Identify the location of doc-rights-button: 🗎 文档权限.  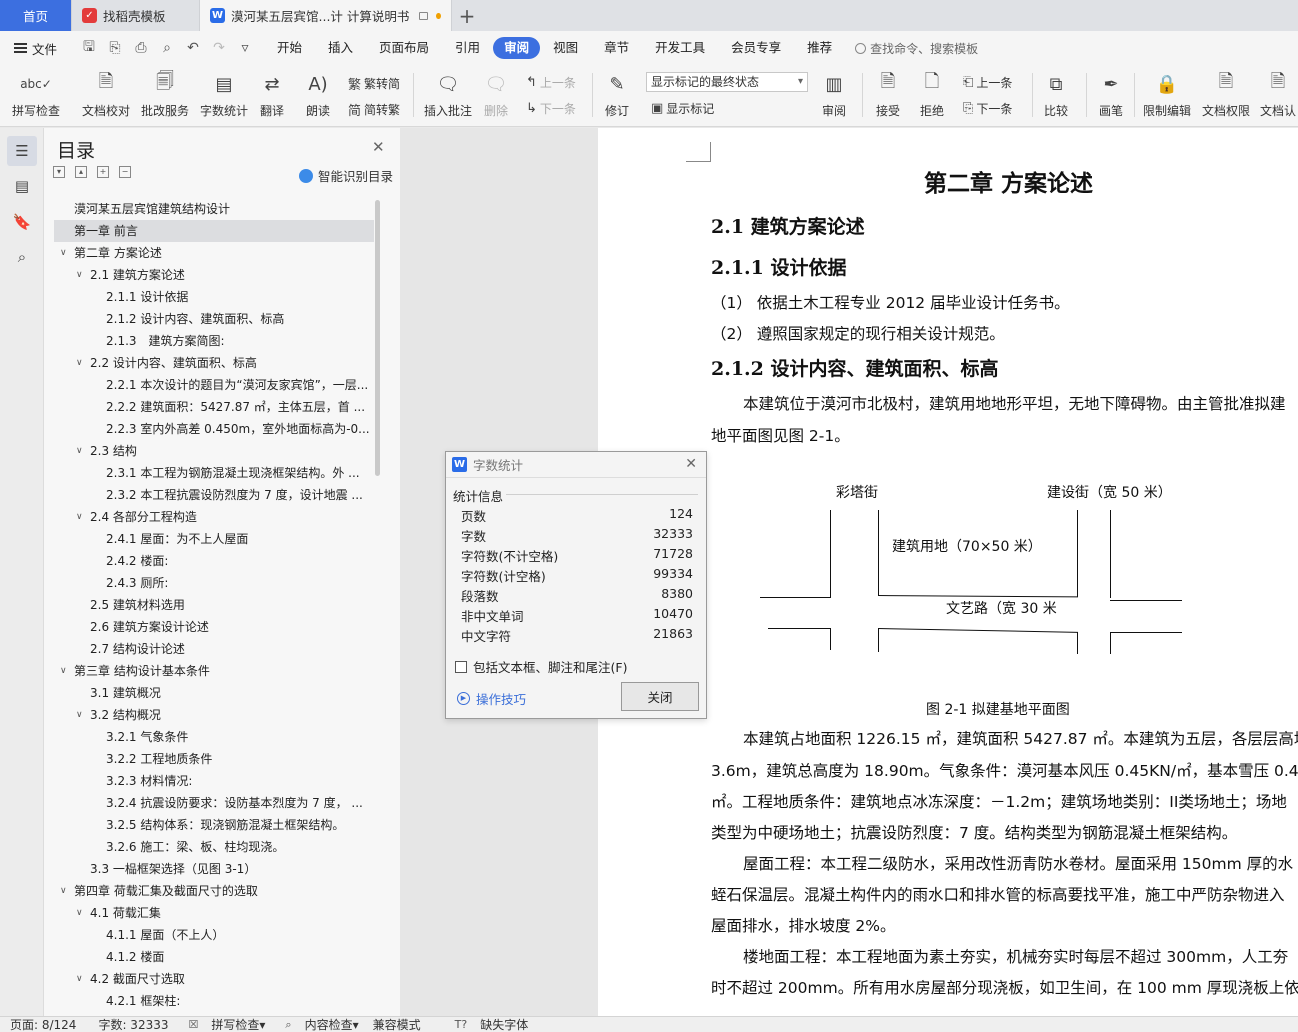
(1226, 94).